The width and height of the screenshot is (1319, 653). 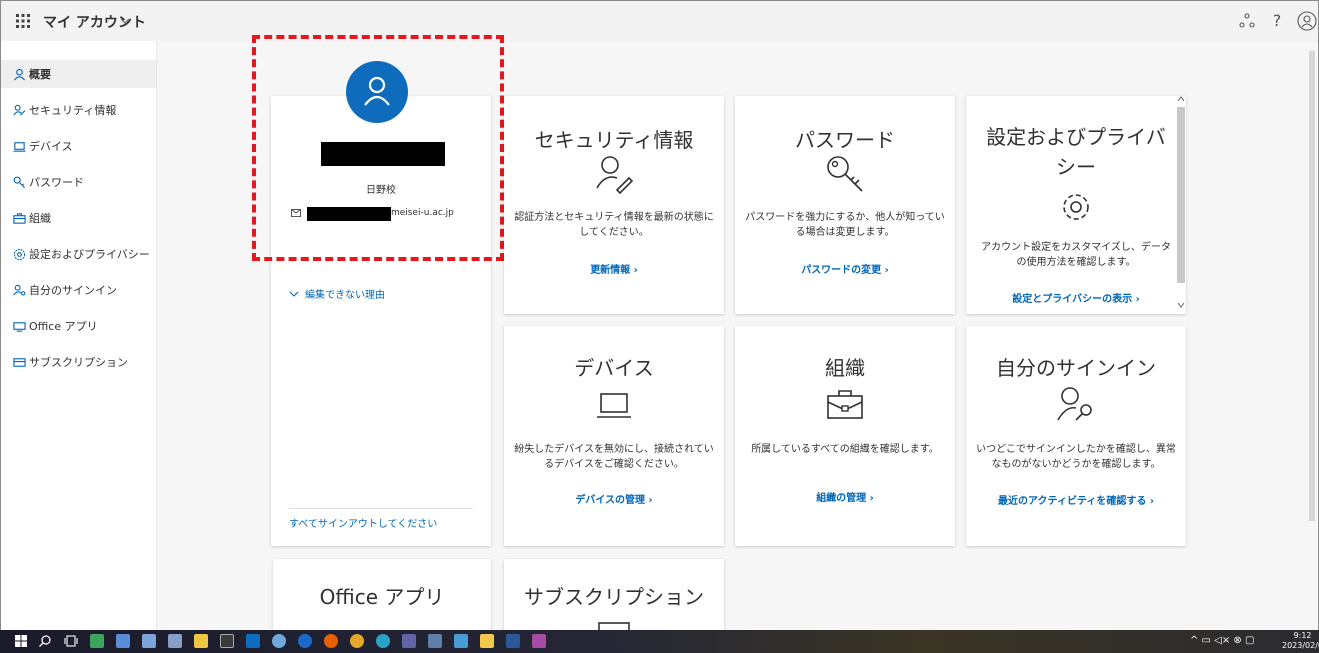 I want to click on sidebar-item-label: パスワード, so click(x=56, y=182).